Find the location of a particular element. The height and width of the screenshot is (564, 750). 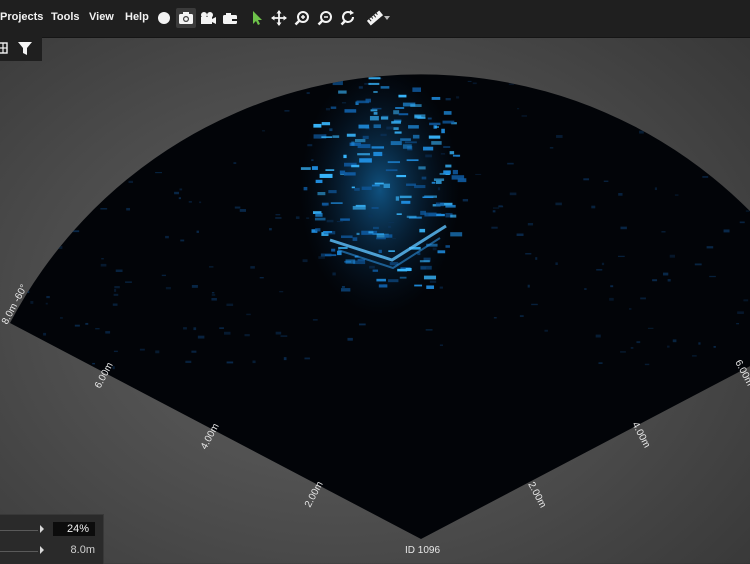

range-arrow-icon is located at coordinates (42, 550).